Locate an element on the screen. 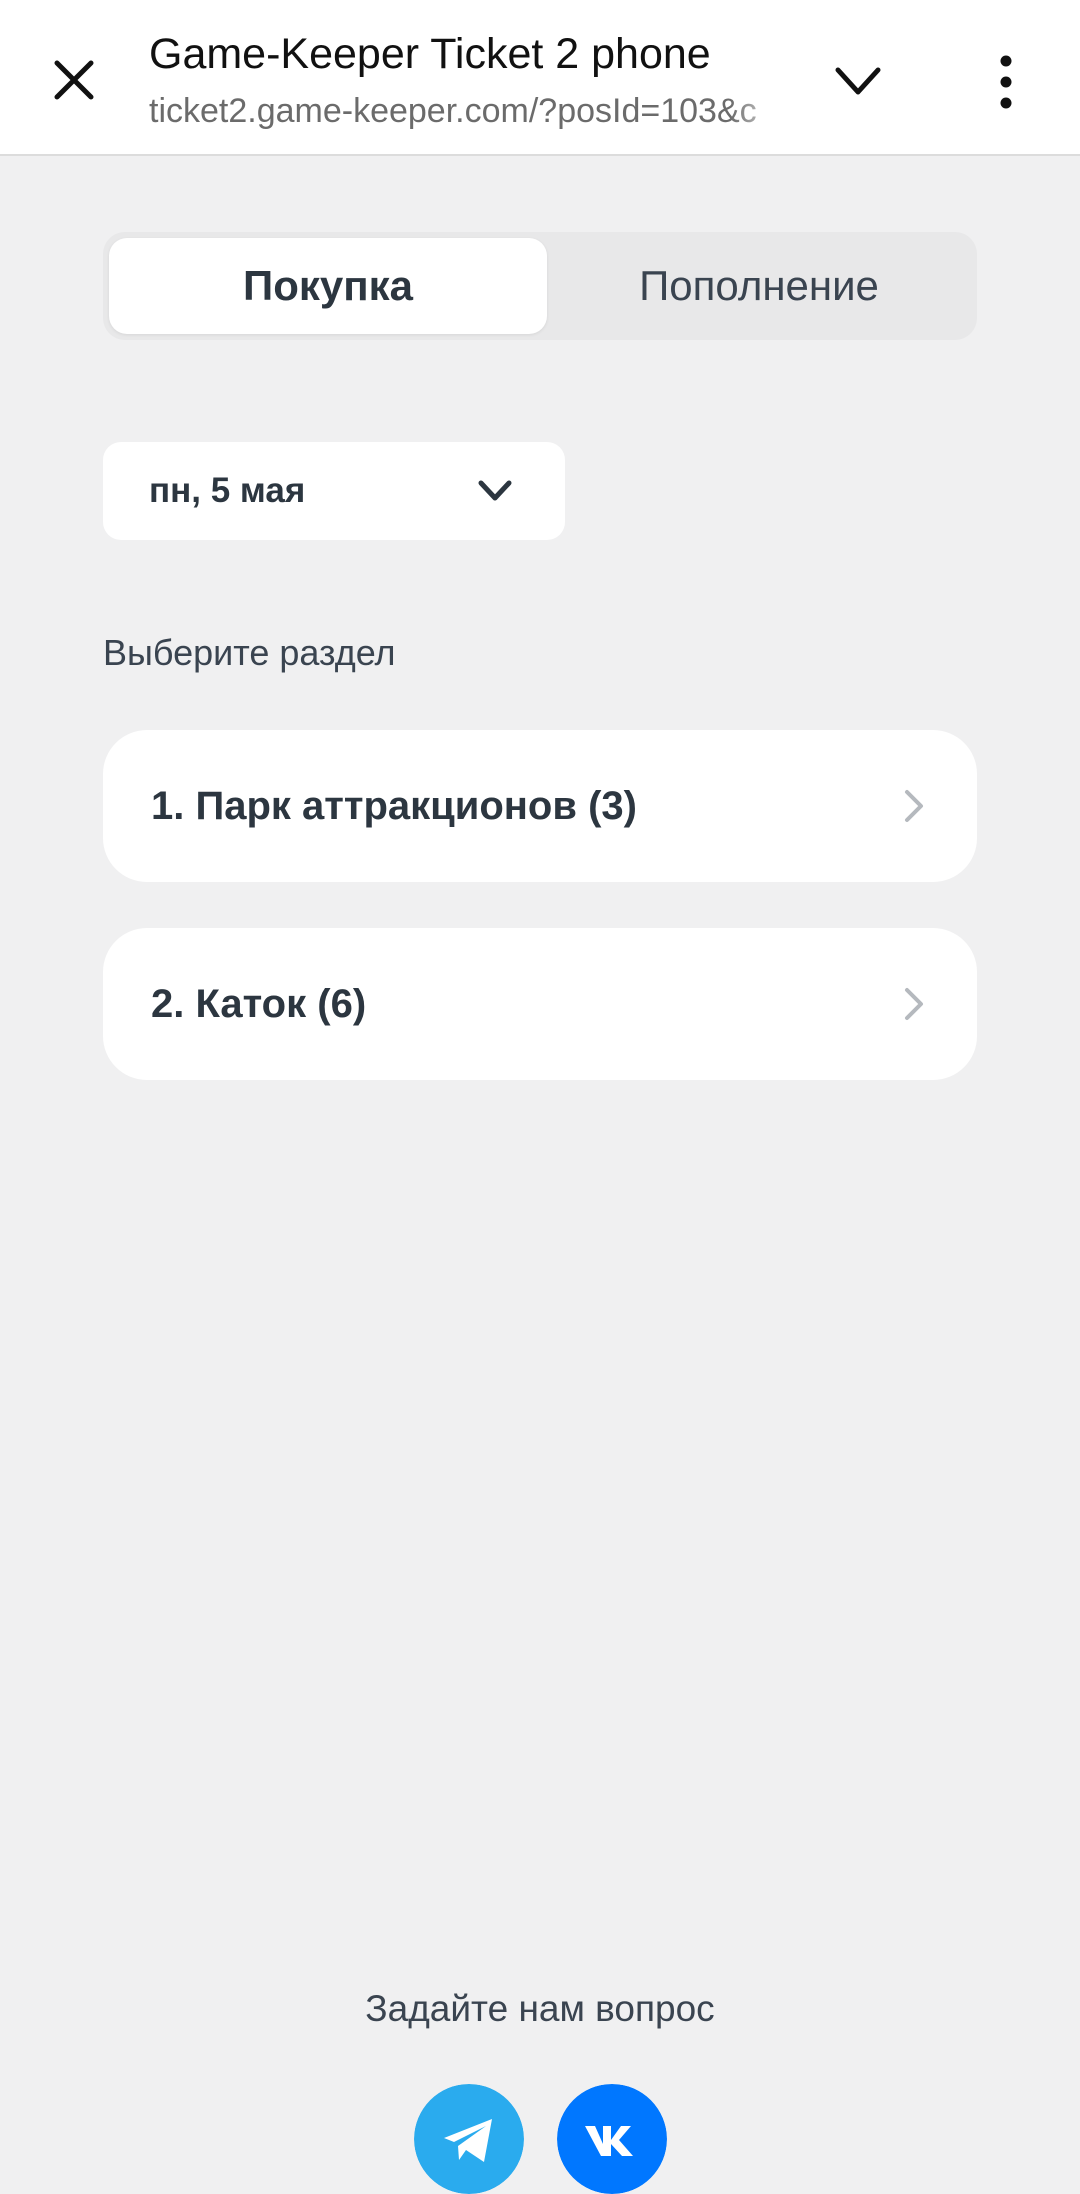 The width and height of the screenshot is (1080, 2194). close-button is located at coordinates (74, 80).